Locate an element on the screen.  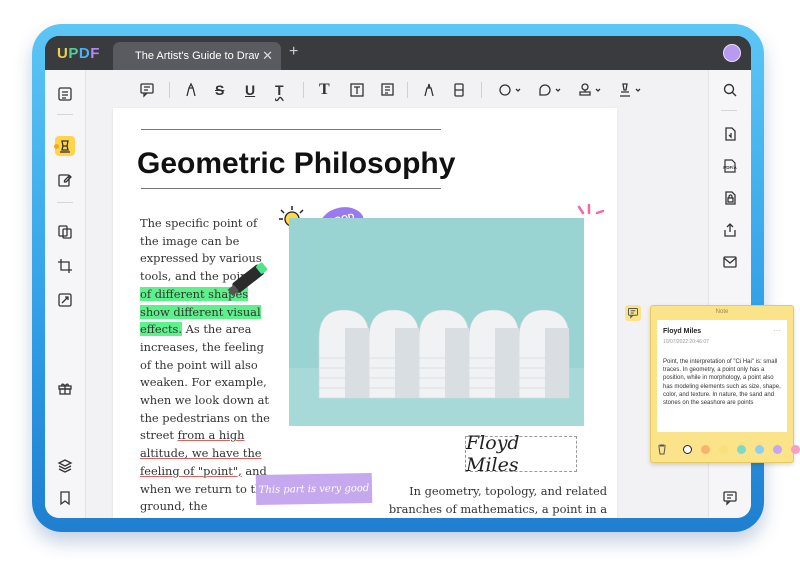
document-tab: The Artist's Guide to Drawing ✕ is located at coordinates (197, 56).